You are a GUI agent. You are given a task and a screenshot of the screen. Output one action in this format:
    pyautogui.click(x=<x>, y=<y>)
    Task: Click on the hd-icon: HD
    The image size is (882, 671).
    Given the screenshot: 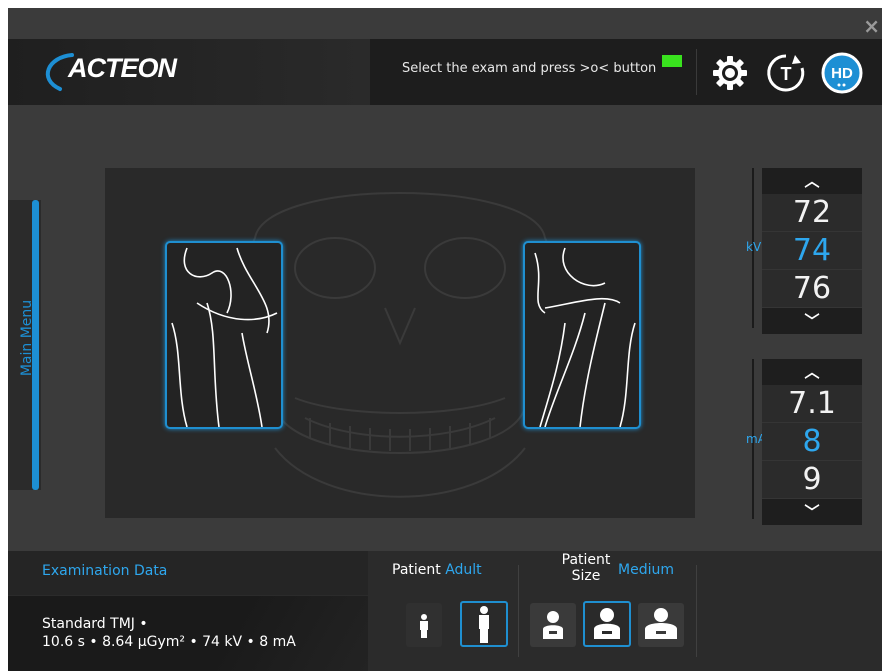 What is the action you would take?
    pyautogui.click(x=842, y=73)
    